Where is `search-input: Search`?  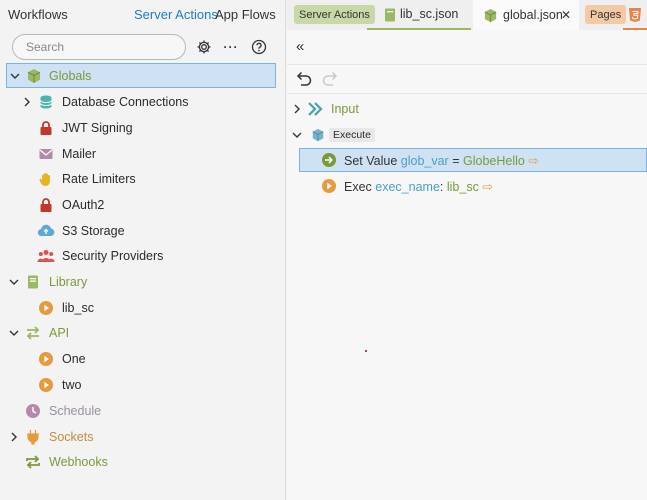 search-input: Search is located at coordinates (99, 47).